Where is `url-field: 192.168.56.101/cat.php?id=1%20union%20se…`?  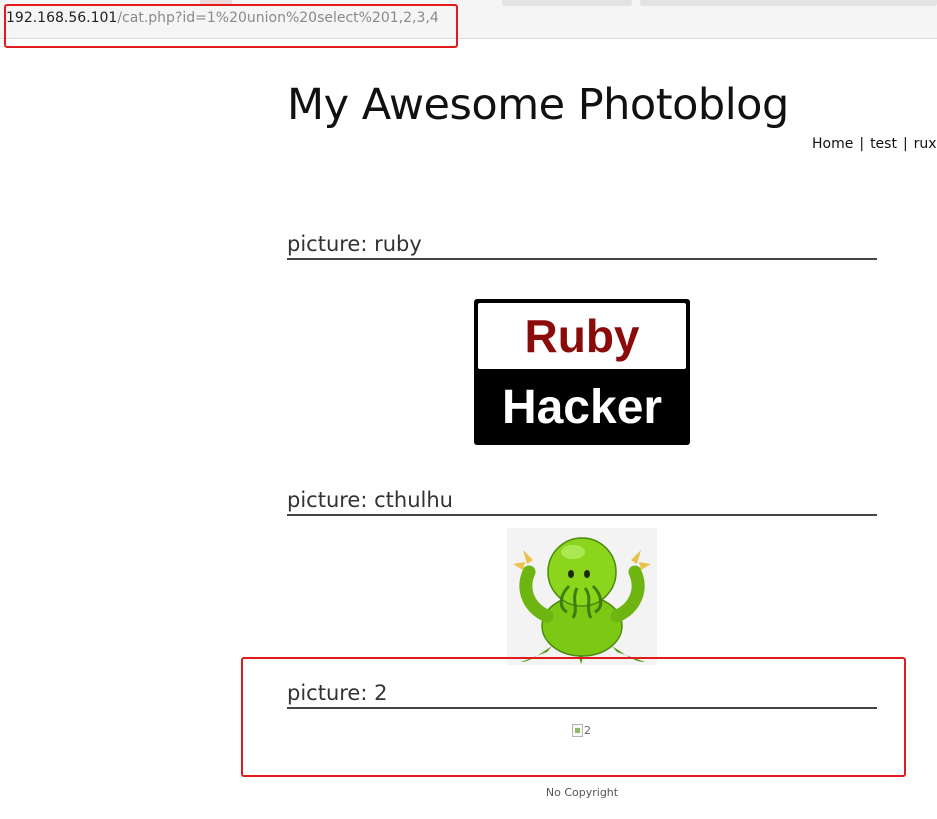
url-field: 192.168.56.101/cat.php?id=1%20union%20se… is located at coordinates (222, 18).